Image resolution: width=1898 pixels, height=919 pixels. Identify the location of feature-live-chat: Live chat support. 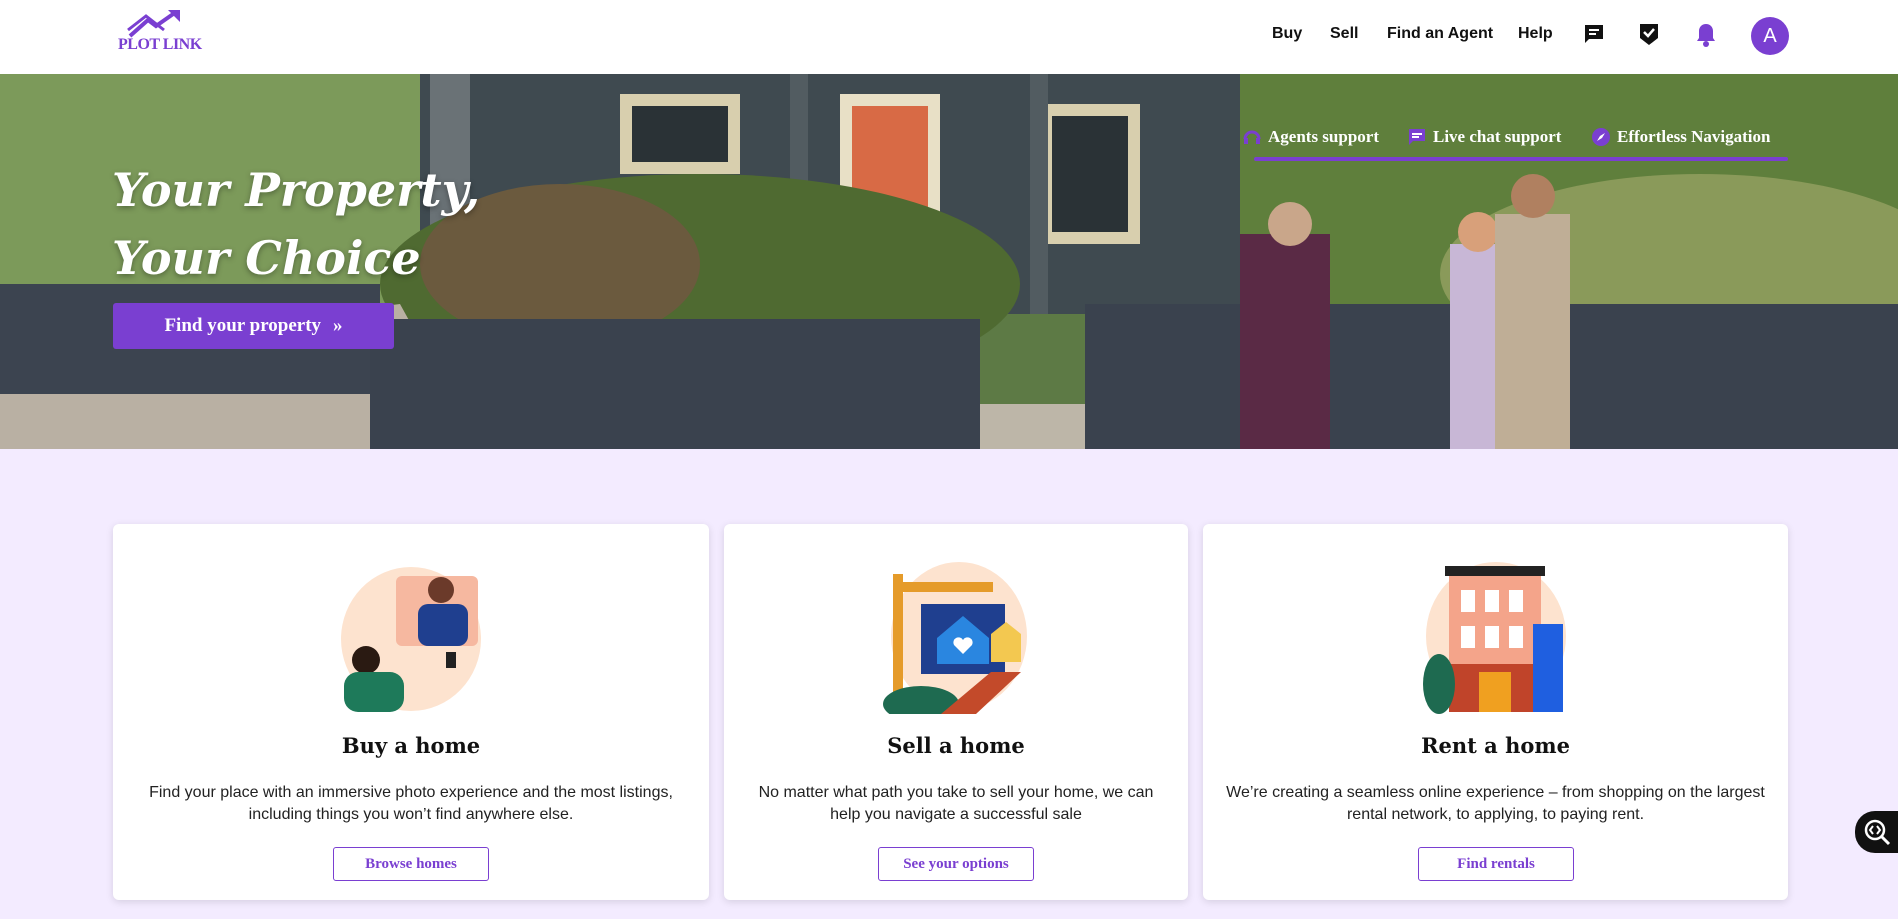
(1484, 137).